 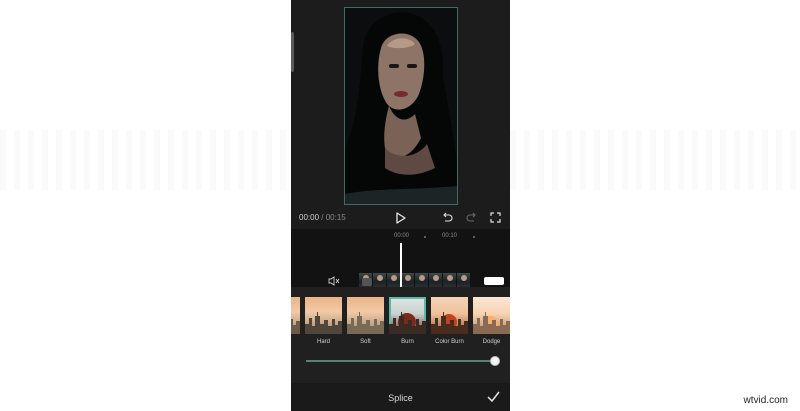 What do you see at coordinates (309, 217) in the screenshot?
I see `current-time: 00:00` at bounding box center [309, 217].